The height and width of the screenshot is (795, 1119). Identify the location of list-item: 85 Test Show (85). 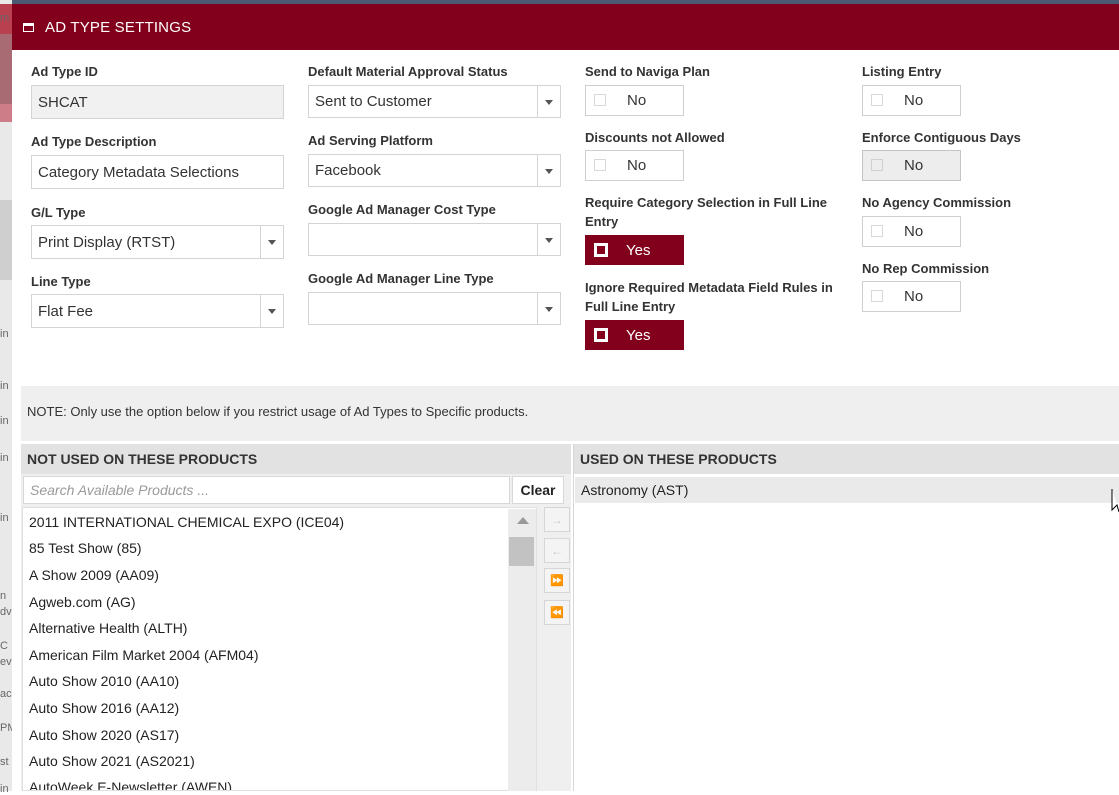
(85, 548).